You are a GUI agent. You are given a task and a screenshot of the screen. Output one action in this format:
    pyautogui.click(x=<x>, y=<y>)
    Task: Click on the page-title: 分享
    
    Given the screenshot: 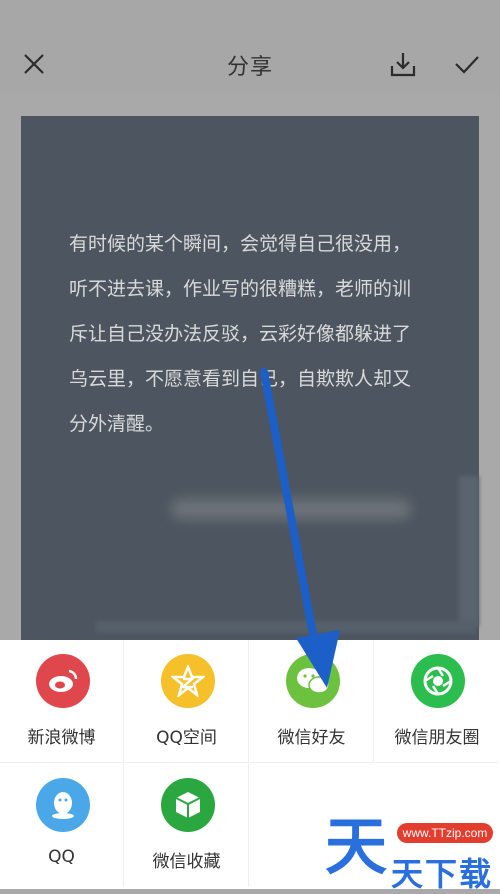 What is the action you would take?
    pyautogui.click(x=249, y=67)
    